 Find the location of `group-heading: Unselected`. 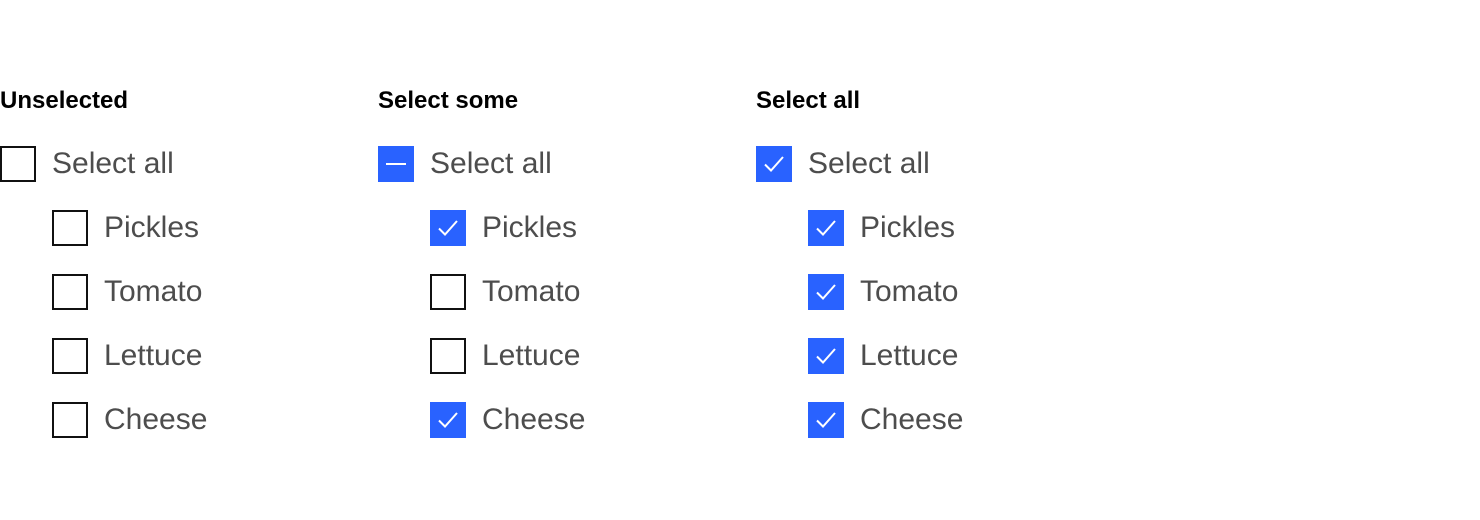

group-heading: Unselected is located at coordinates (64, 100).